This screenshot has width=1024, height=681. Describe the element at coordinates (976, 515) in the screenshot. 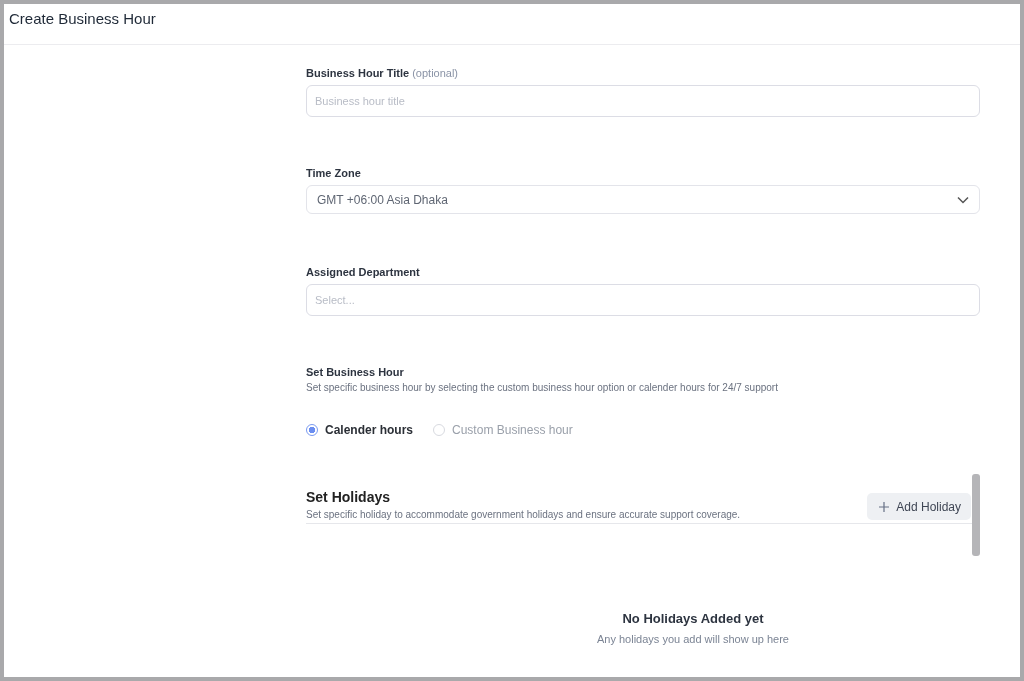

I see `scrollbar-thumb` at that location.